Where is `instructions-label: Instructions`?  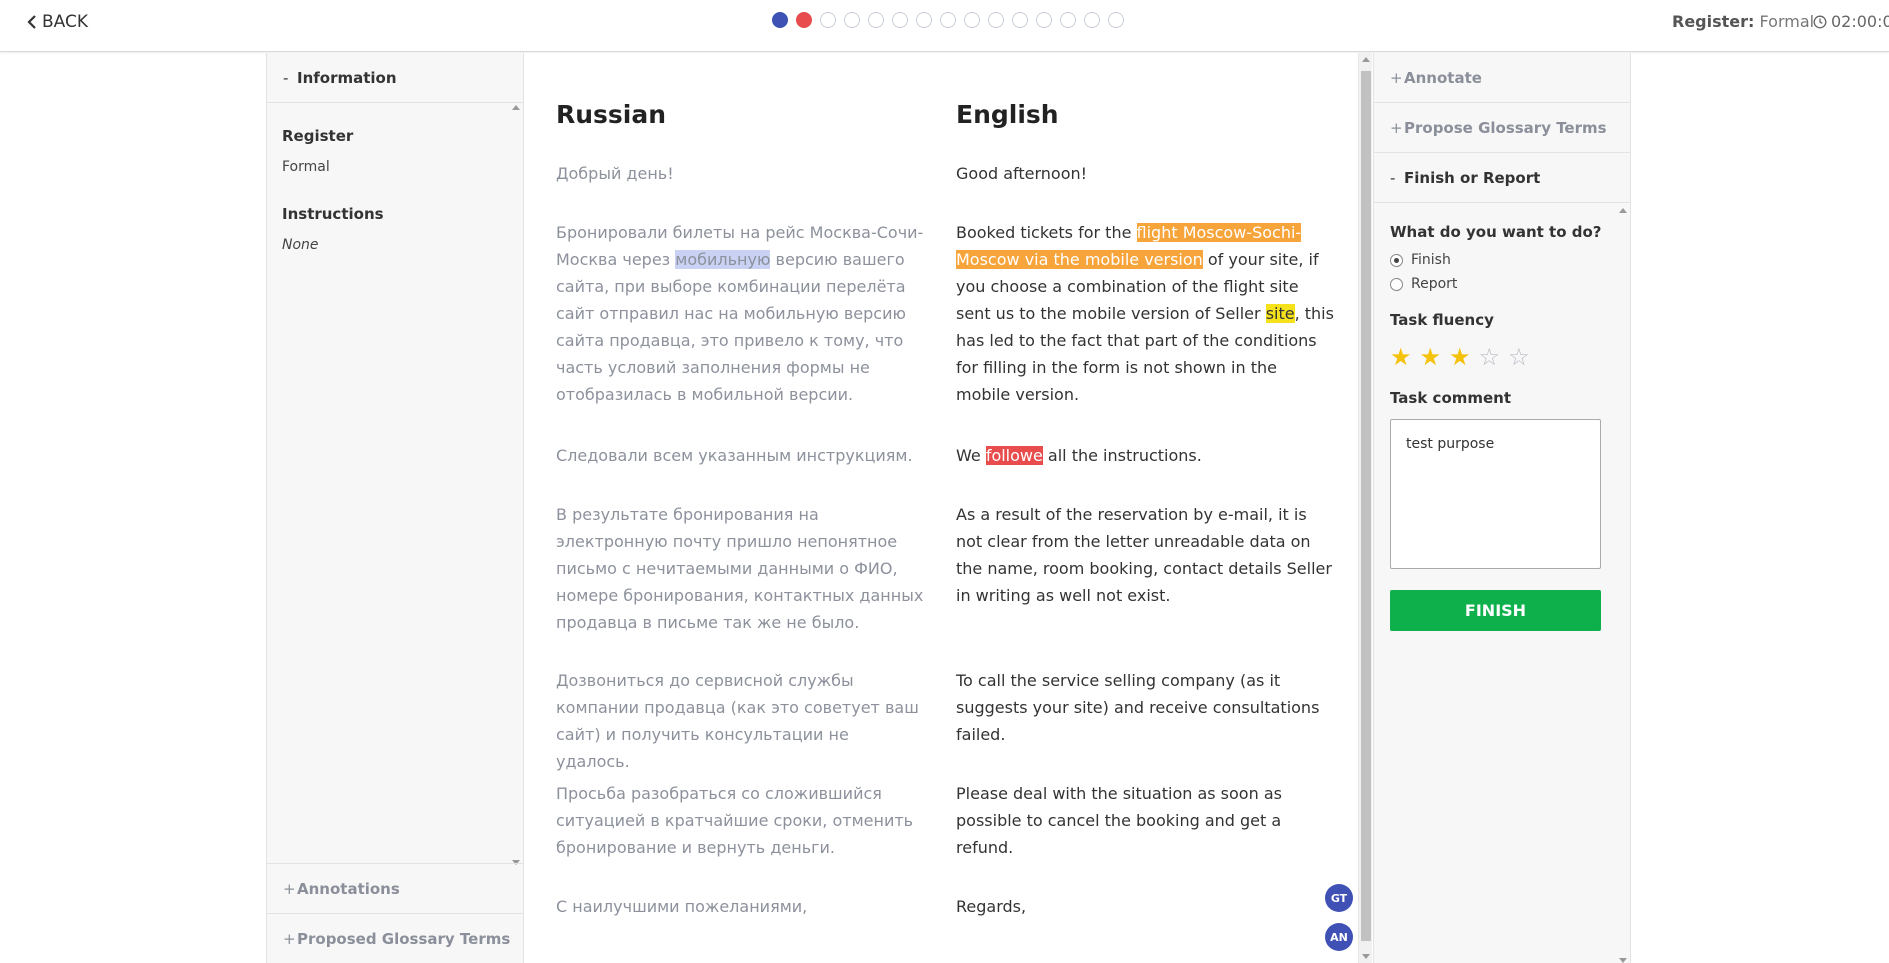 instructions-label: Instructions is located at coordinates (333, 214).